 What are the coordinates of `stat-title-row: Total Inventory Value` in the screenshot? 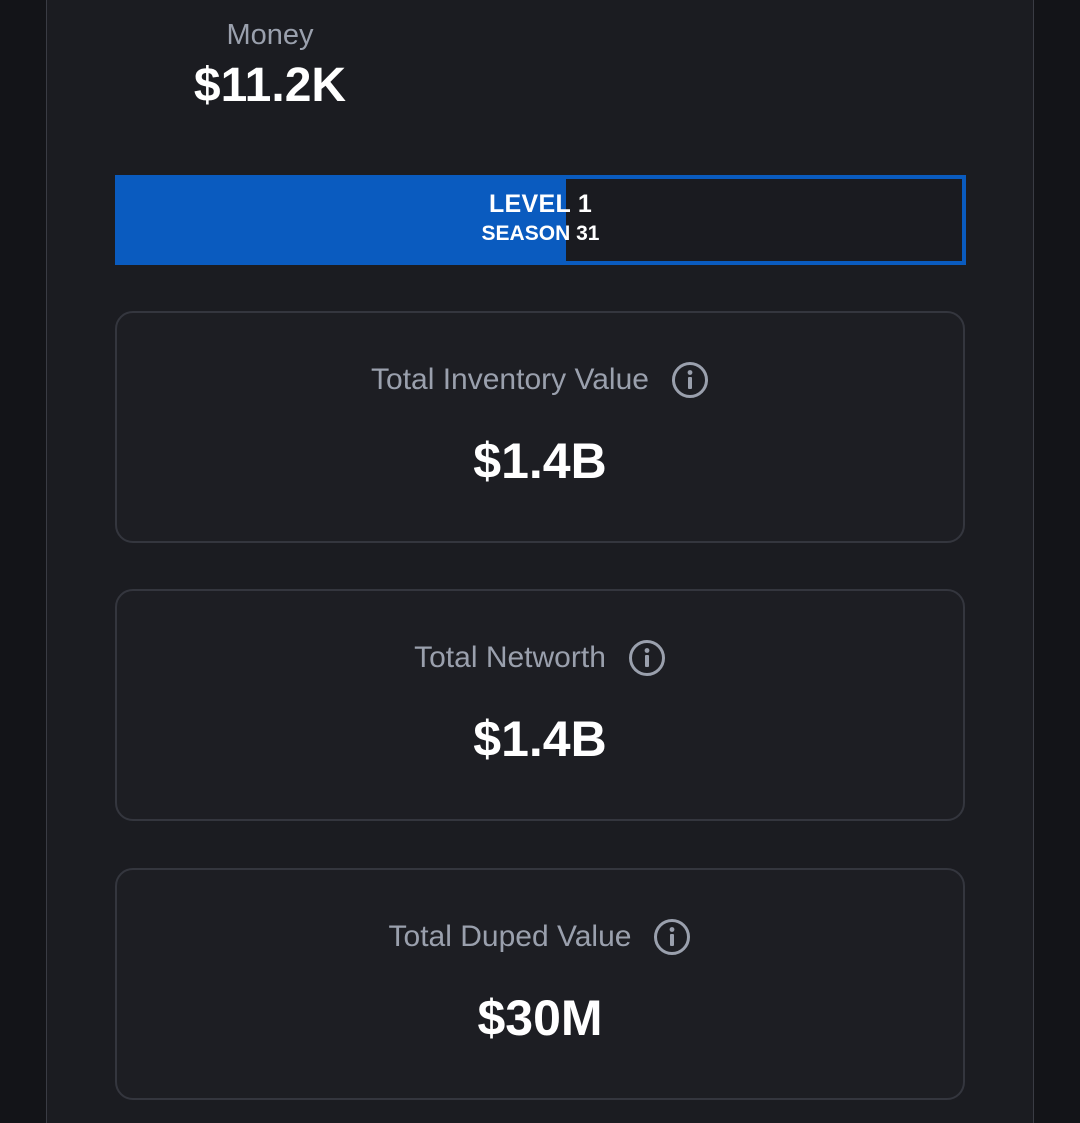 It's located at (540, 380).